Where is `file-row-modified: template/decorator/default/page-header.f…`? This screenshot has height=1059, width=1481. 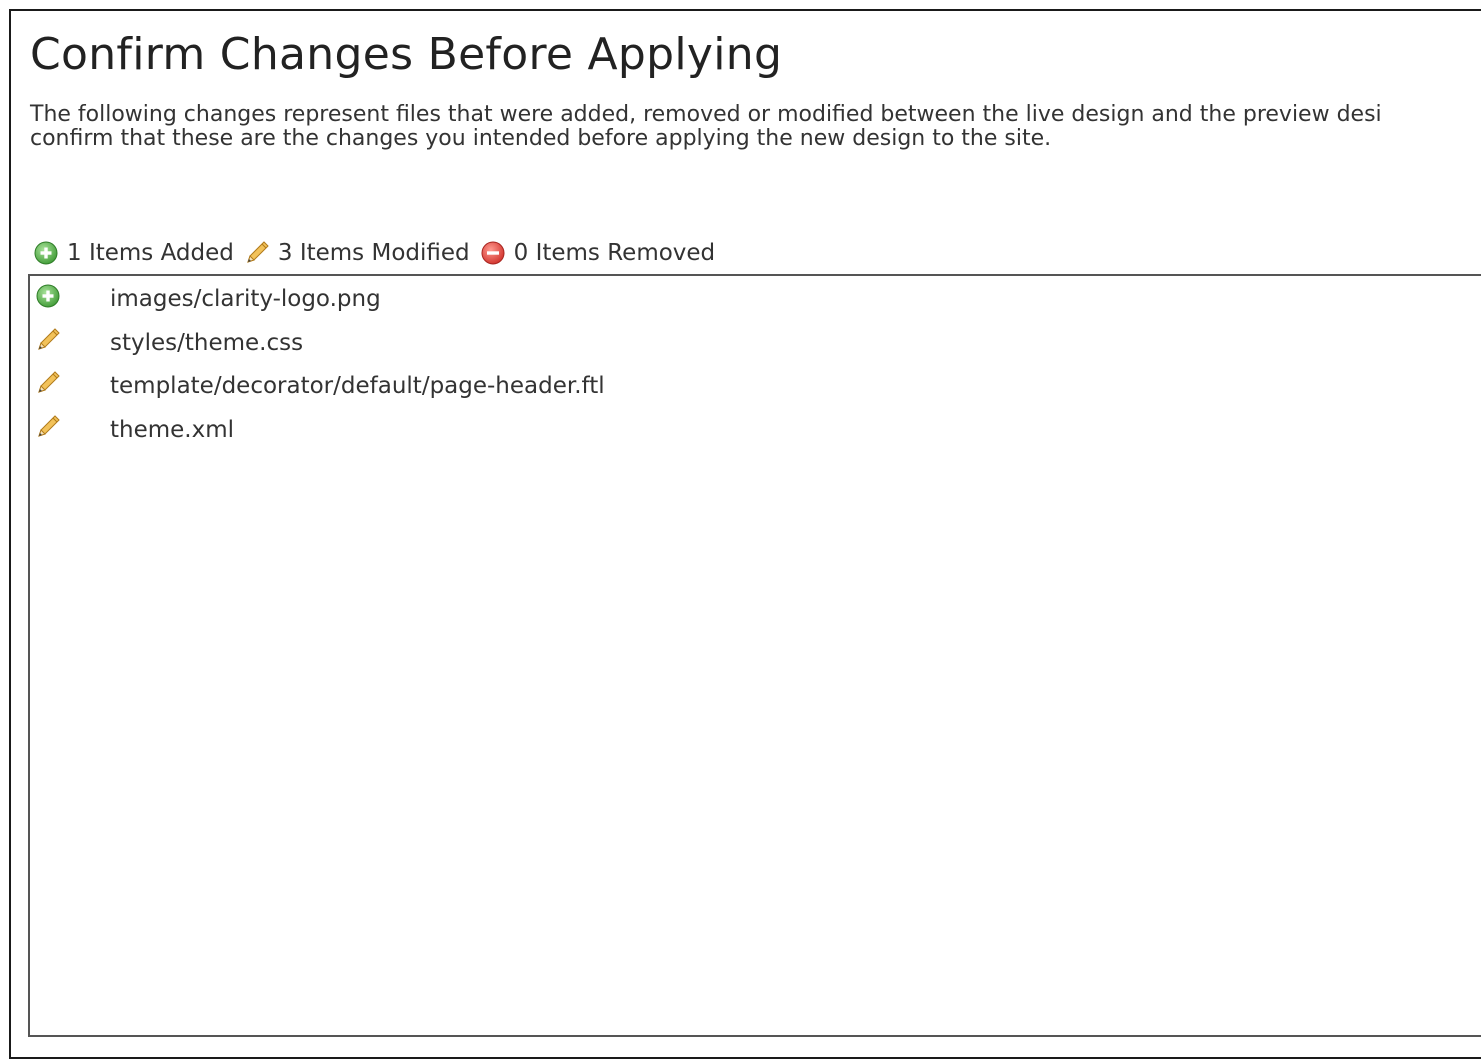 file-row-modified: template/decorator/default/page-header.f… is located at coordinates (755, 385).